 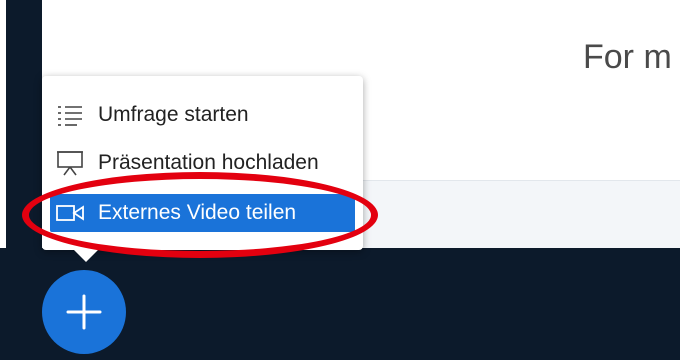 I want to click on page-heading: For m, so click(x=627, y=57).